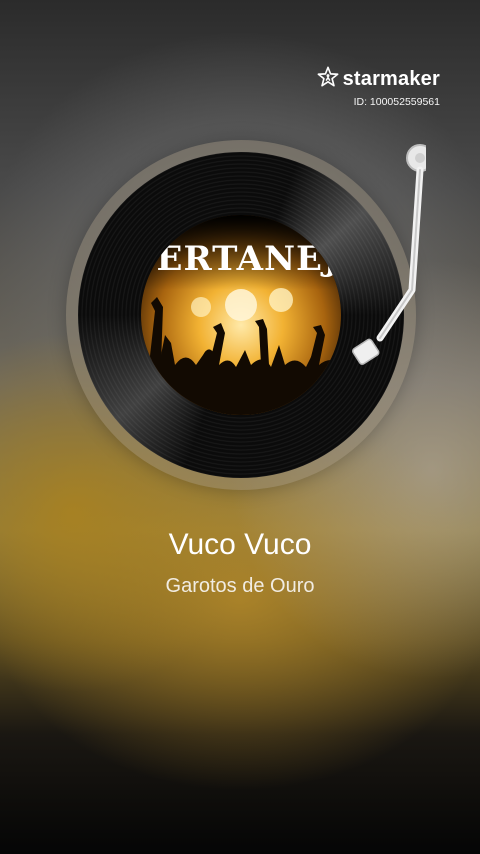 This screenshot has height=854, width=480. Describe the element at coordinates (241, 259) in the screenshot. I see `album-cover-text: SERTANEJO` at that location.